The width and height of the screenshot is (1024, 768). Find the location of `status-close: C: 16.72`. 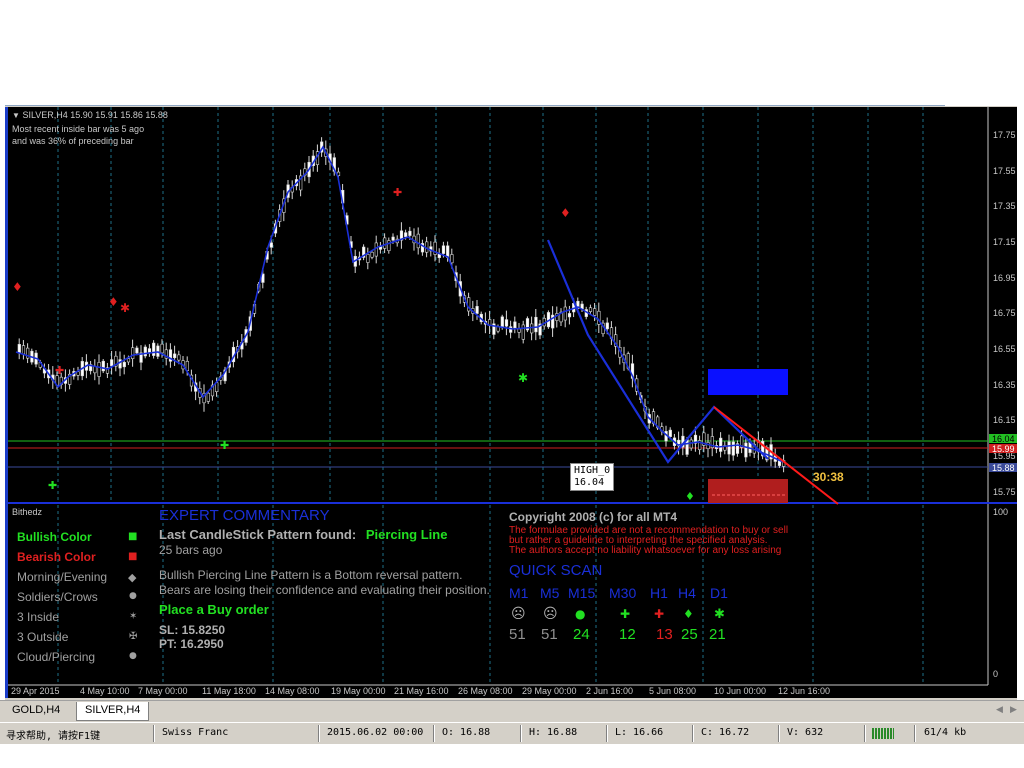

status-close: C: 16.72 is located at coordinates (725, 732).